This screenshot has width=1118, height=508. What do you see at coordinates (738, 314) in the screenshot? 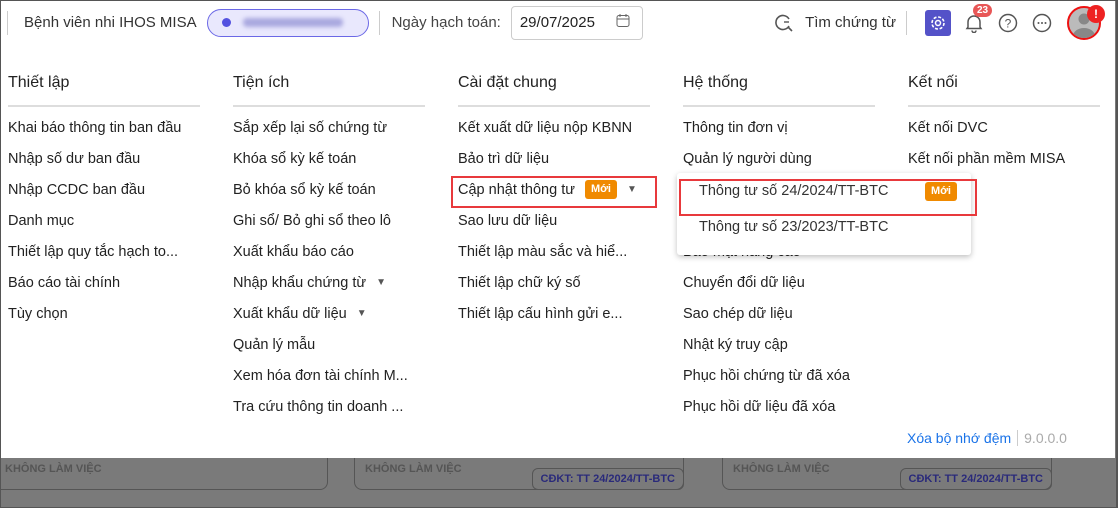
I see `menu-item-label: Sao chép dữ liệu` at bounding box center [738, 314].